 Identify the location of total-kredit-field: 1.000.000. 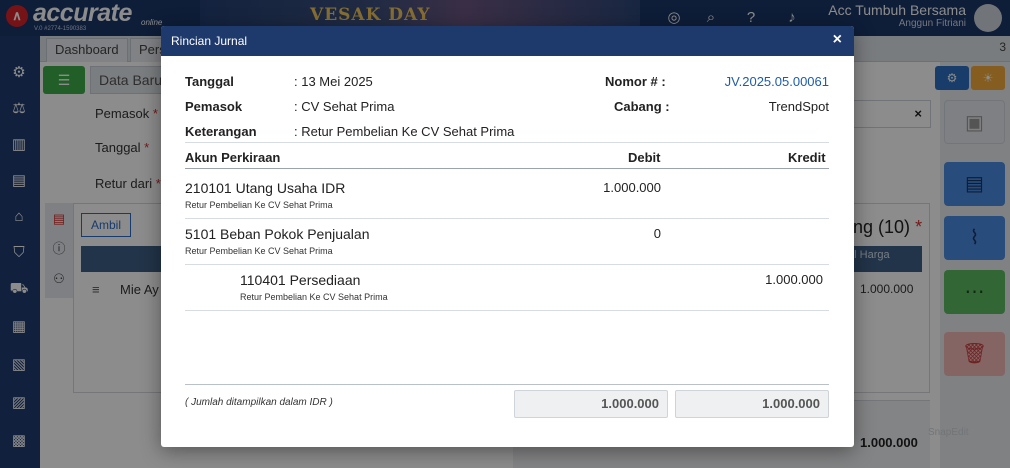
(752, 404).